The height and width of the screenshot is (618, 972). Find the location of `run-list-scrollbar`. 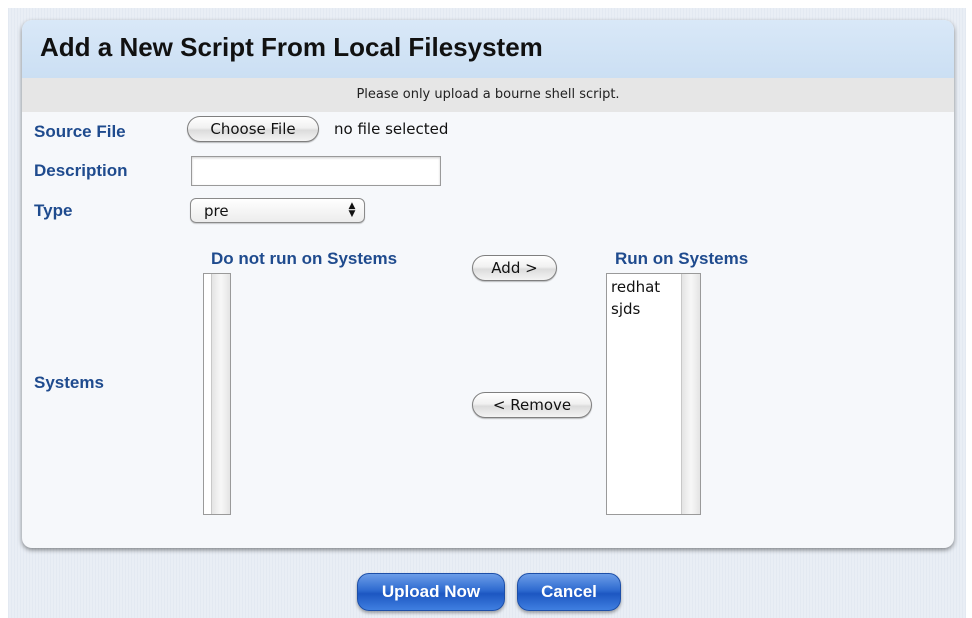

run-list-scrollbar is located at coordinates (690, 394).